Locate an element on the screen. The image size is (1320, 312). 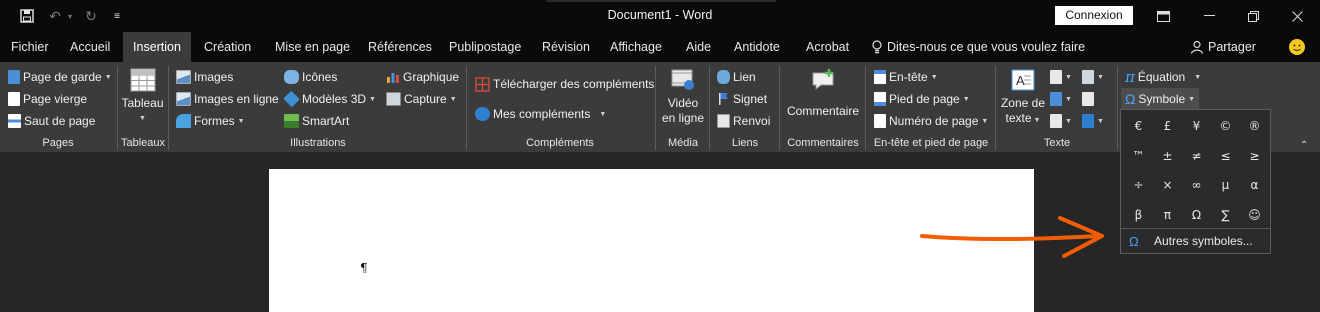
equation-button: π Équation ▼ is located at coordinates (1163, 77).